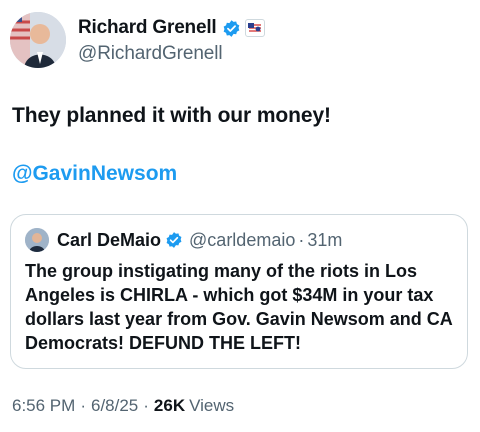 This screenshot has width=480, height=432. What do you see at coordinates (212, 405) in the screenshot?
I see `views-label: Views` at bounding box center [212, 405].